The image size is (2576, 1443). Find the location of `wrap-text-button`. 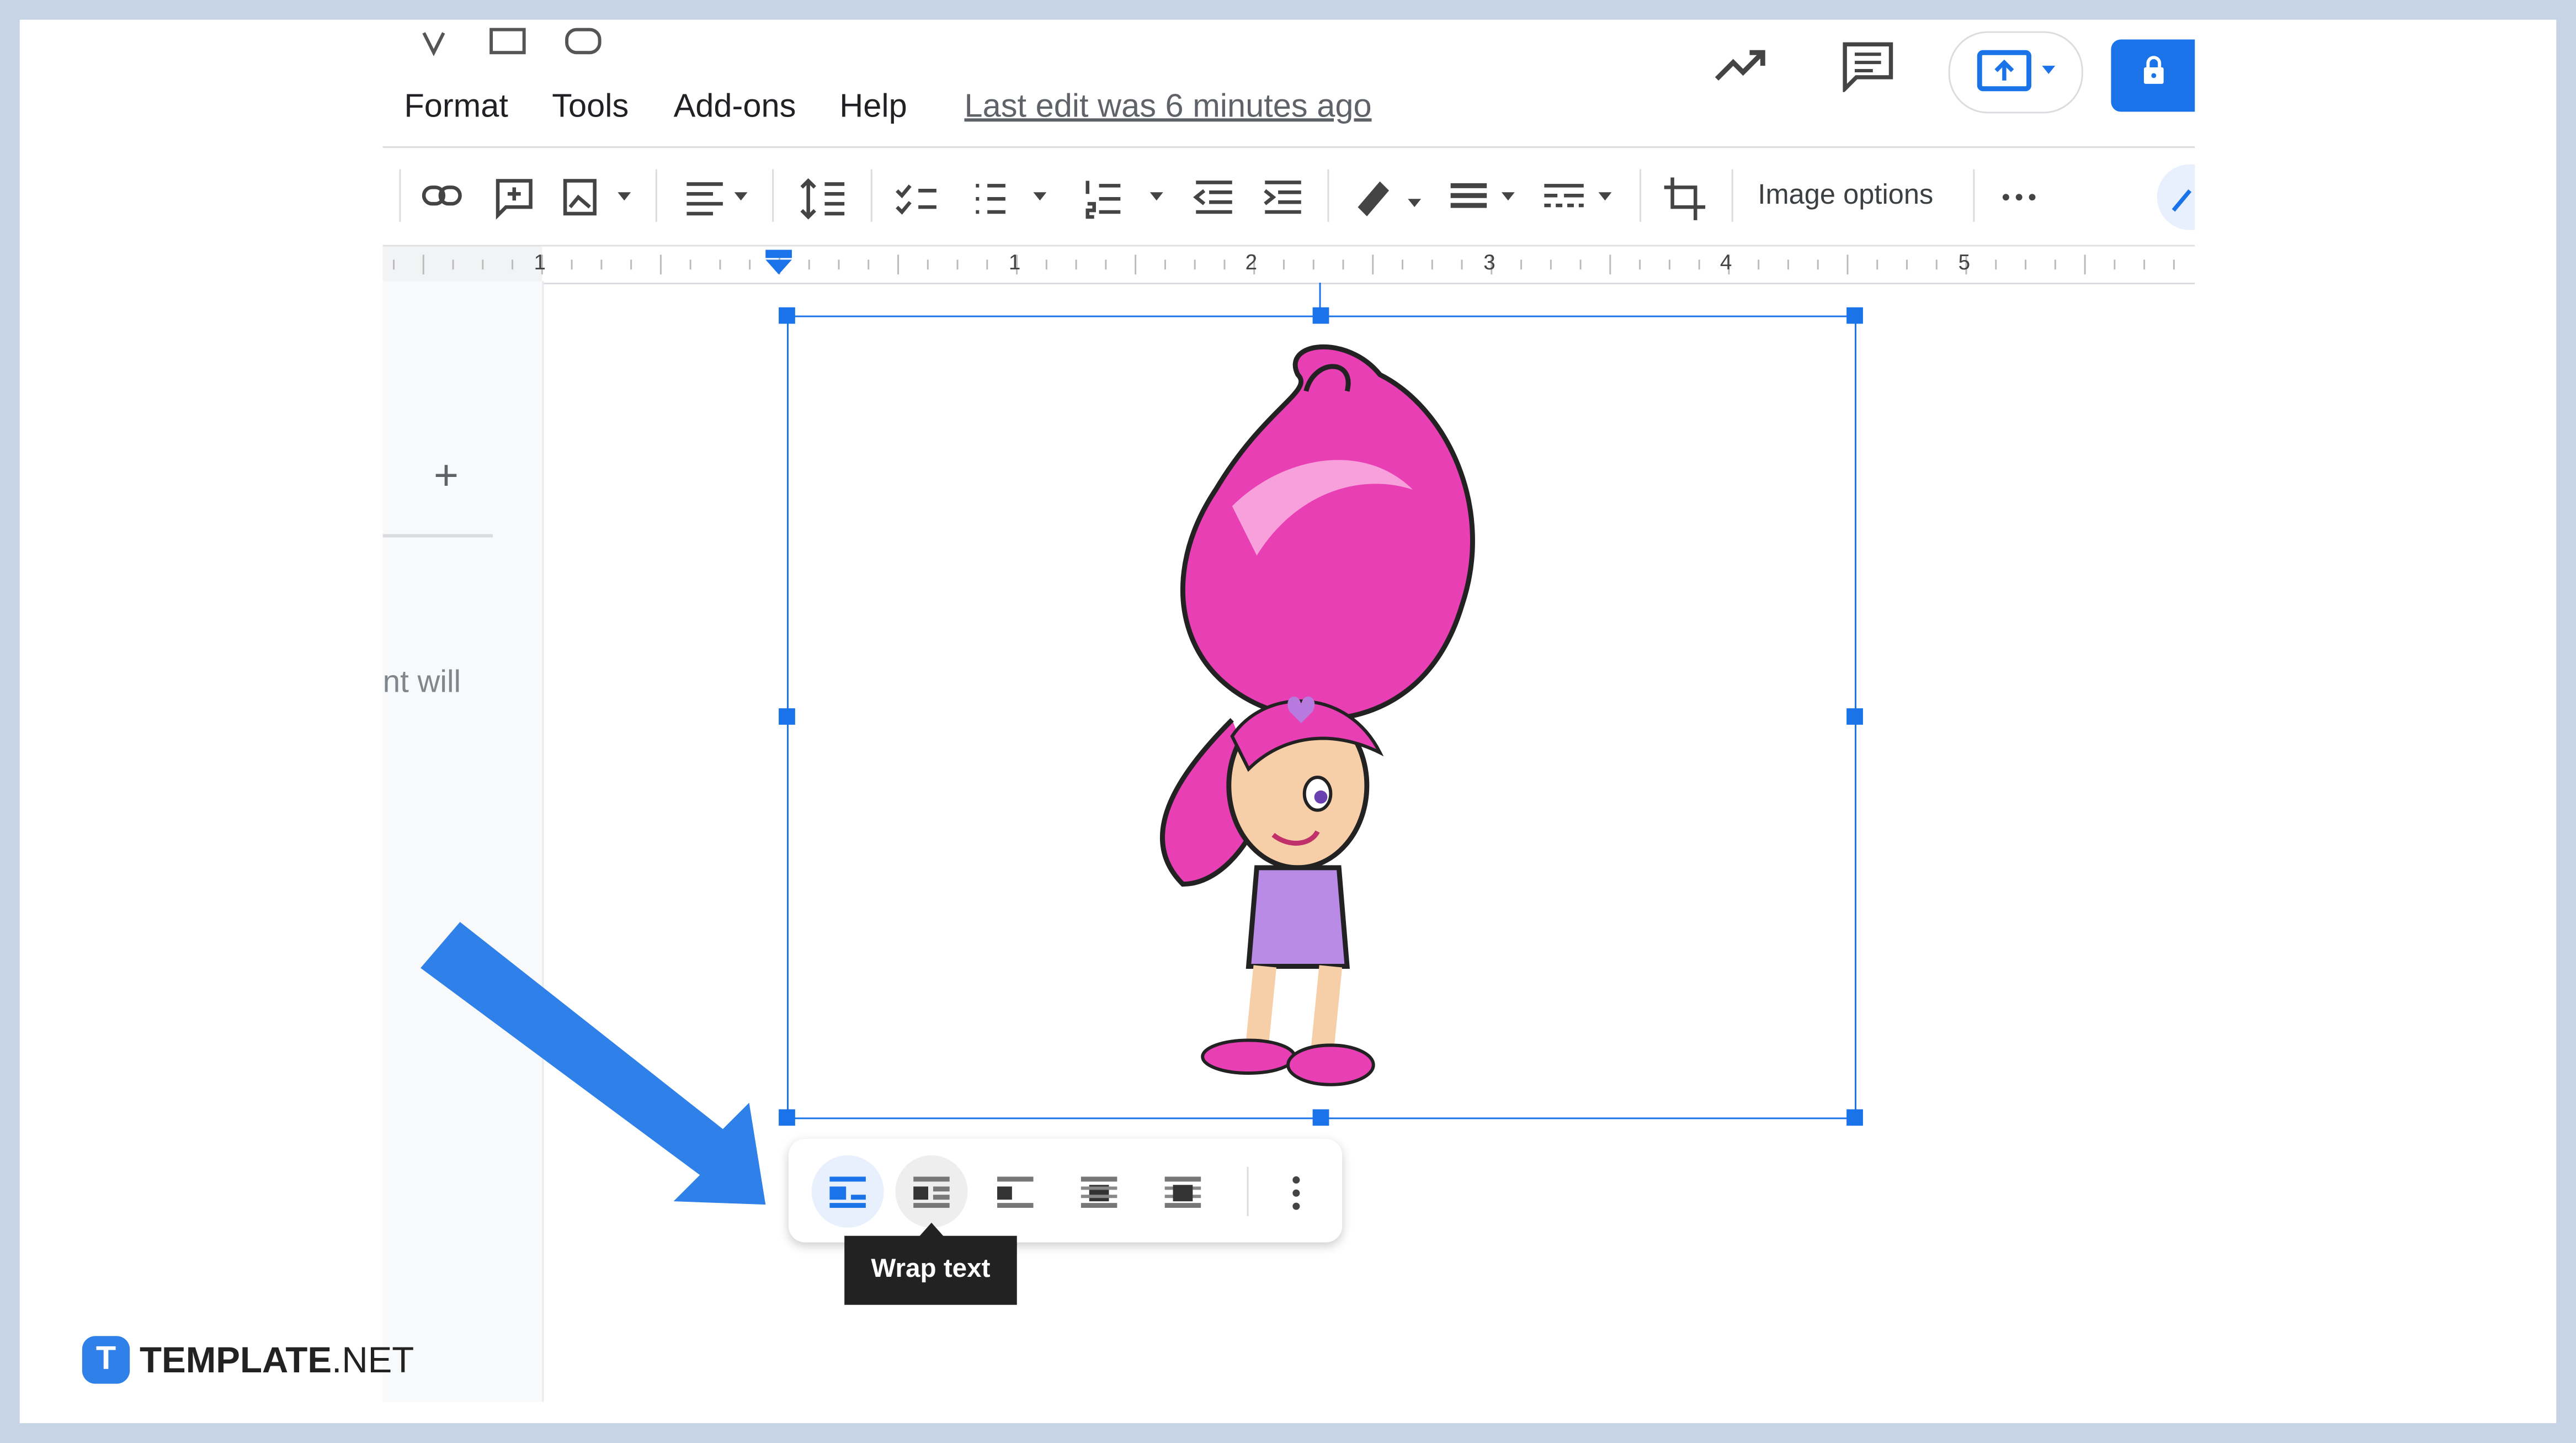

wrap-text-button is located at coordinates (931, 1191).